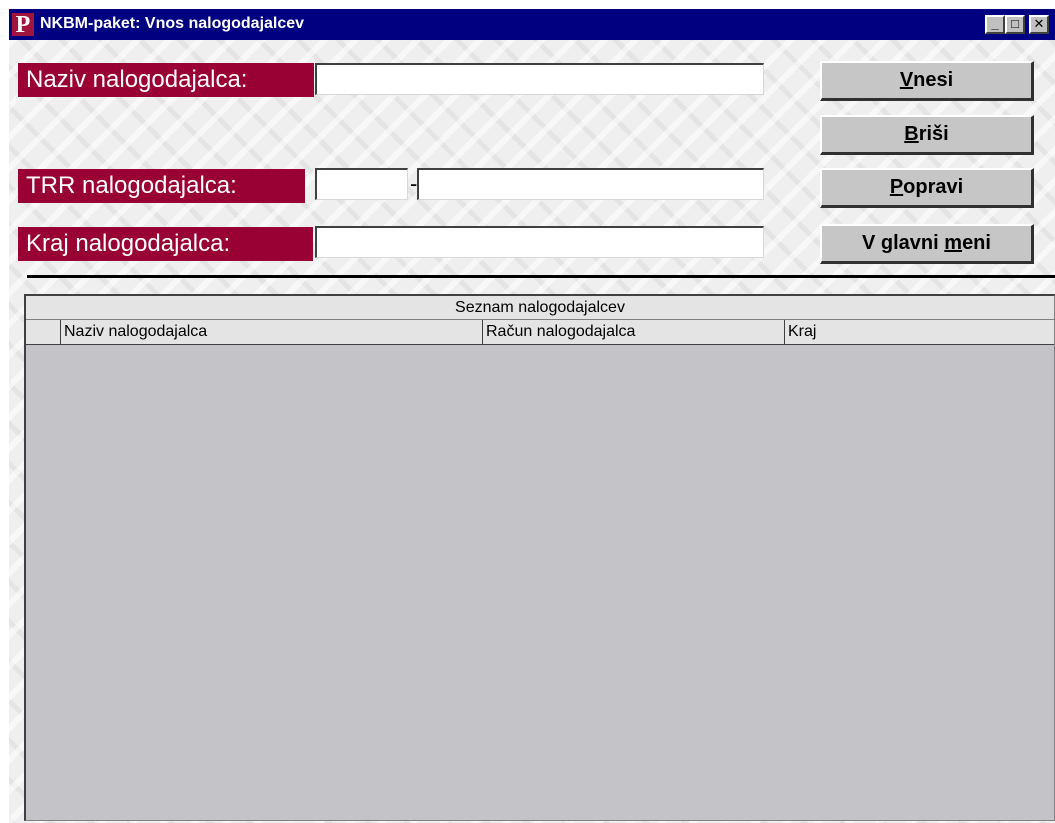 This screenshot has height=823, width=1055. Describe the element at coordinates (166, 80) in the screenshot. I see `naziv-label: Naziv nalogodajalca:` at that location.